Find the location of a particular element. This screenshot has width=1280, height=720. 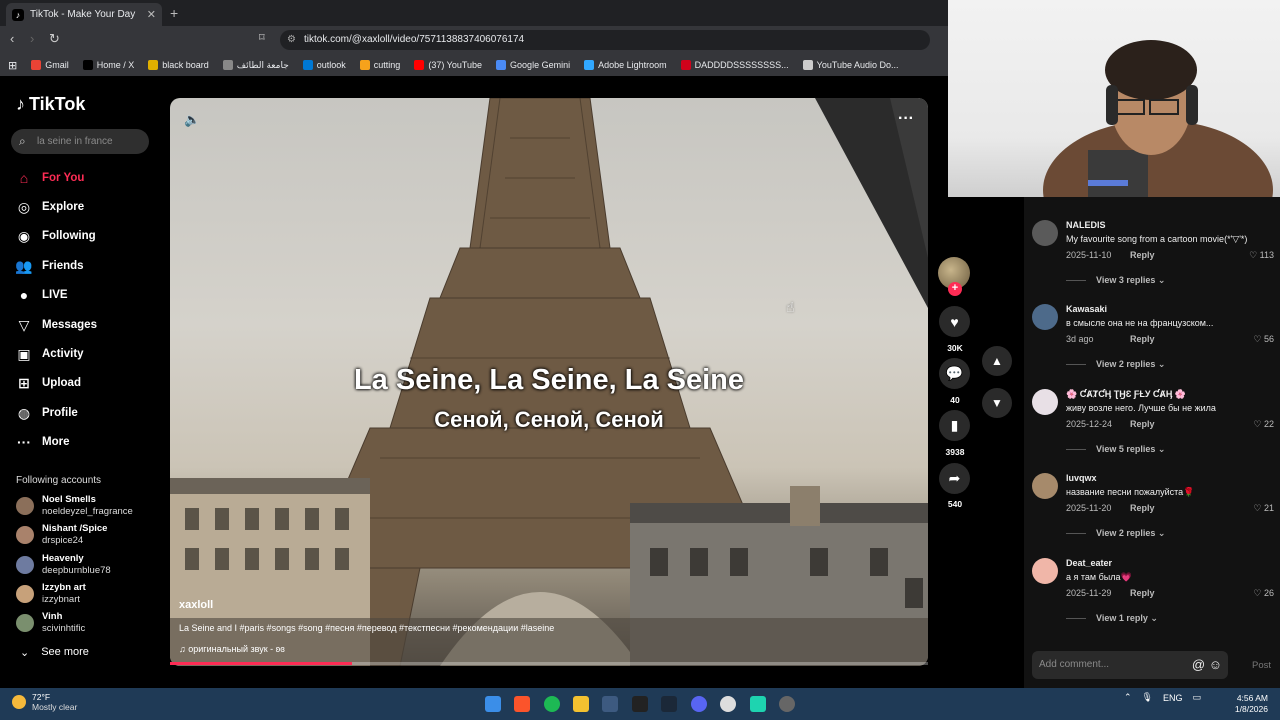

bookmark-item: black board is located at coordinates (178, 65).